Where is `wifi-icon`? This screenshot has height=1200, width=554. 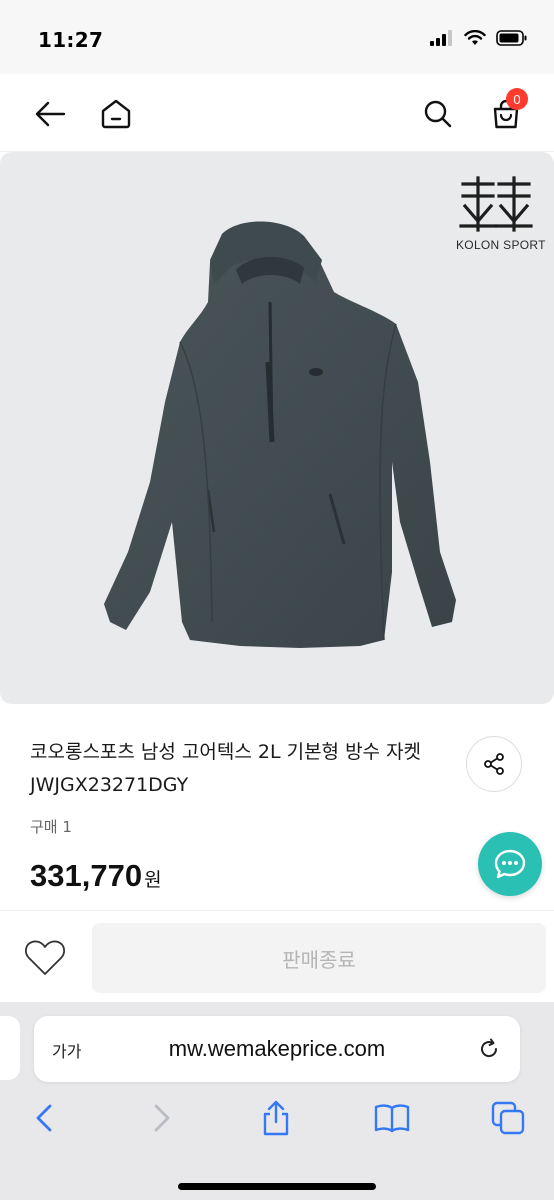
wifi-icon is located at coordinates (475, 37).